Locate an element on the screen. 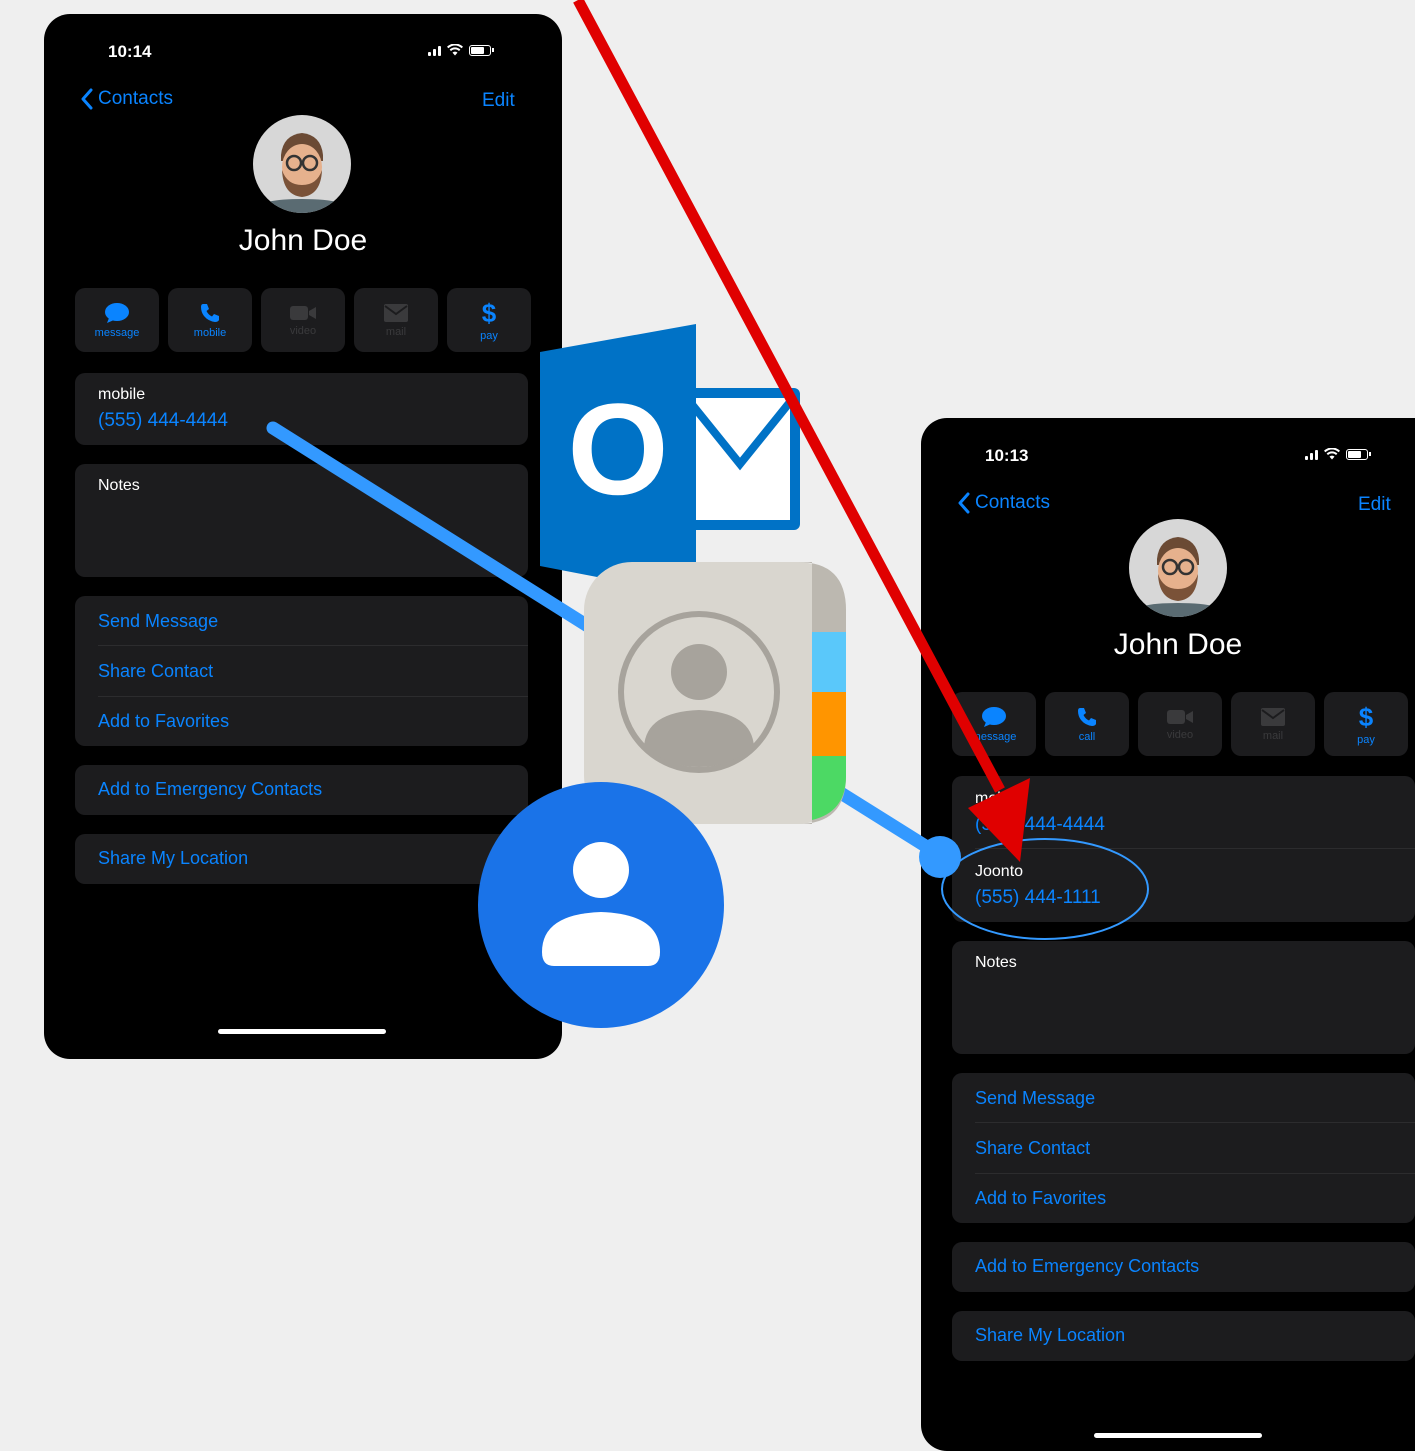 The height and width of the screenshot is (1451, 1415). highlight-ellipse is located at coordinates (1045, 889).